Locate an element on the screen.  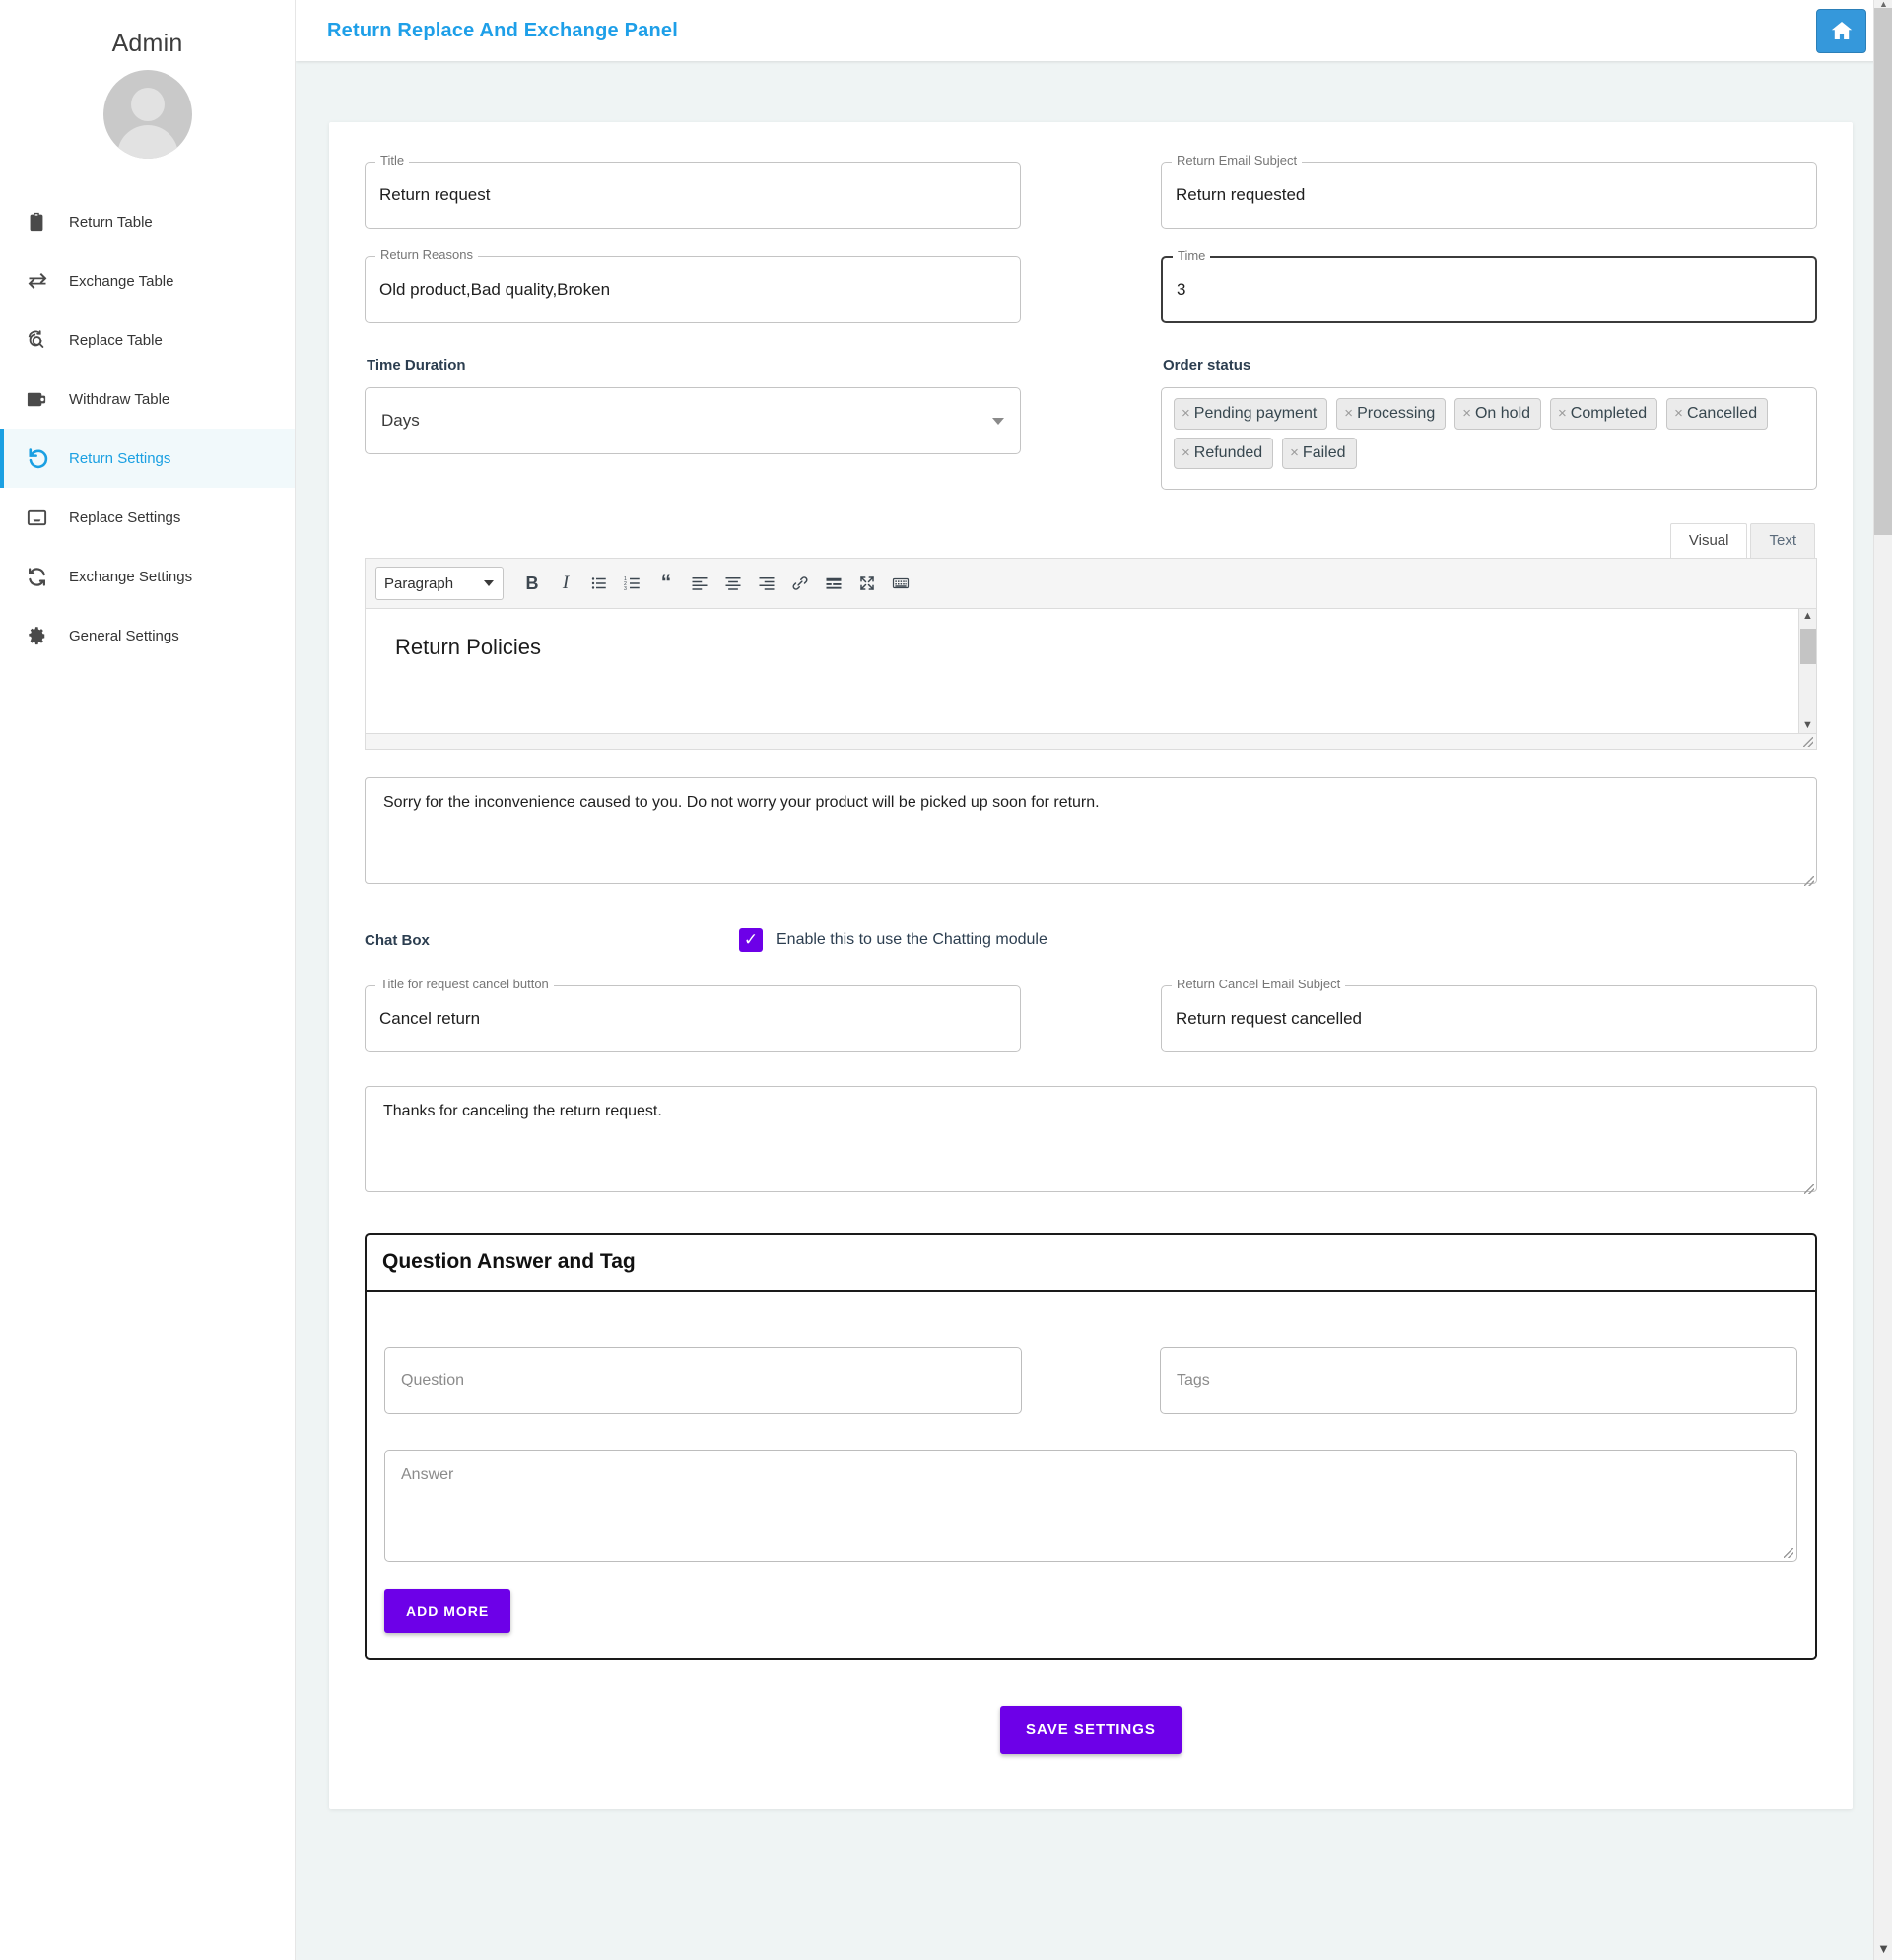
sidebar-item-exchange-table: Exchange Table is located at coordinates (147, 281).